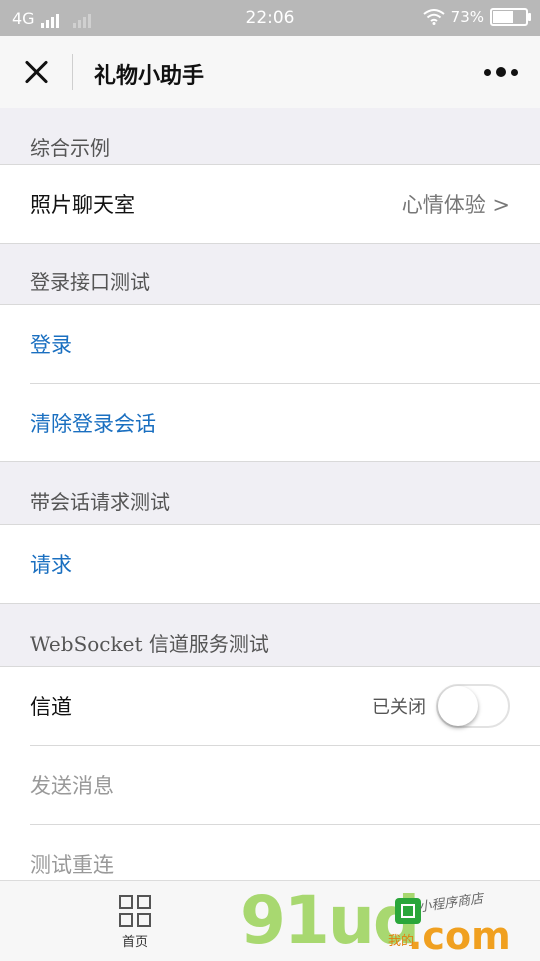  I want to click on row-request: 请求, so click(285, 564).